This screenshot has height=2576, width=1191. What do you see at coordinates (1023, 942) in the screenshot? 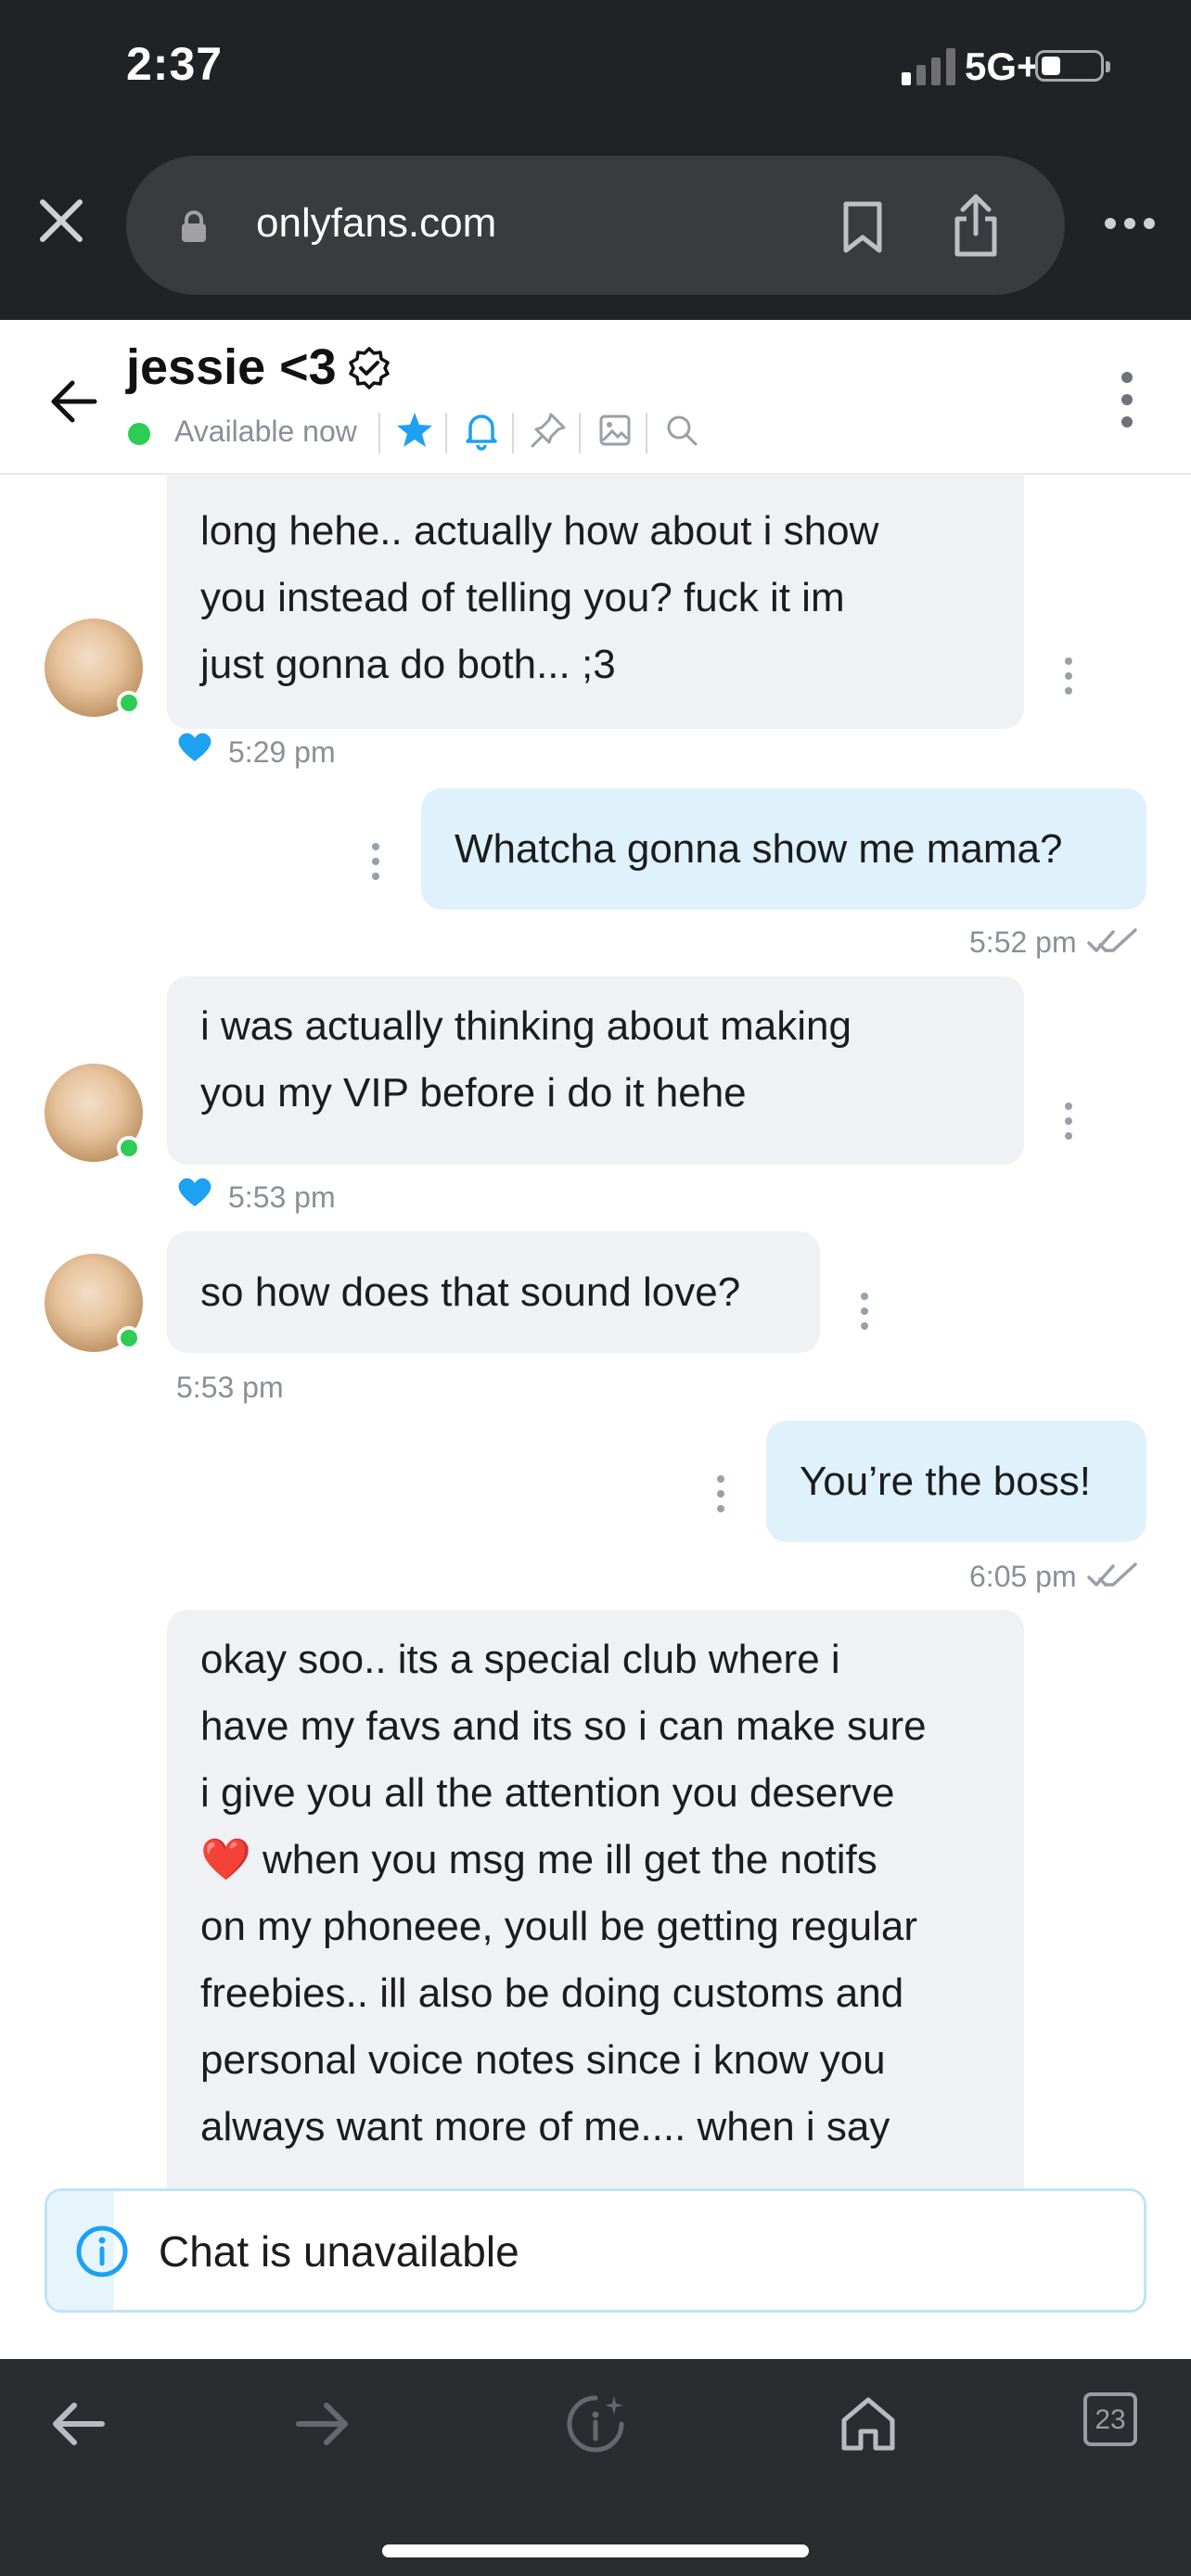
I see `message-time: 5:52 pm` at bounding box center [1023, 942].